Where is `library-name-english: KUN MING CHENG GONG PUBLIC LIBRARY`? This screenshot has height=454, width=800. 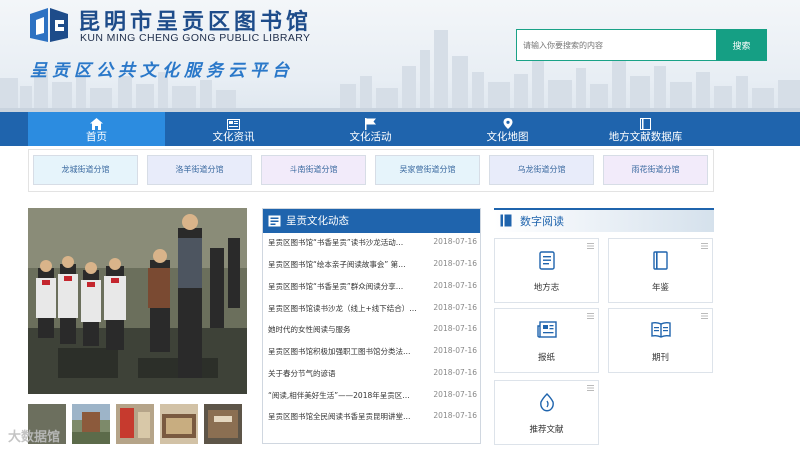
library-name-english: KUN MING CHENG GONG PUBLIC LIBRARY is located at coordinates (195, 38).